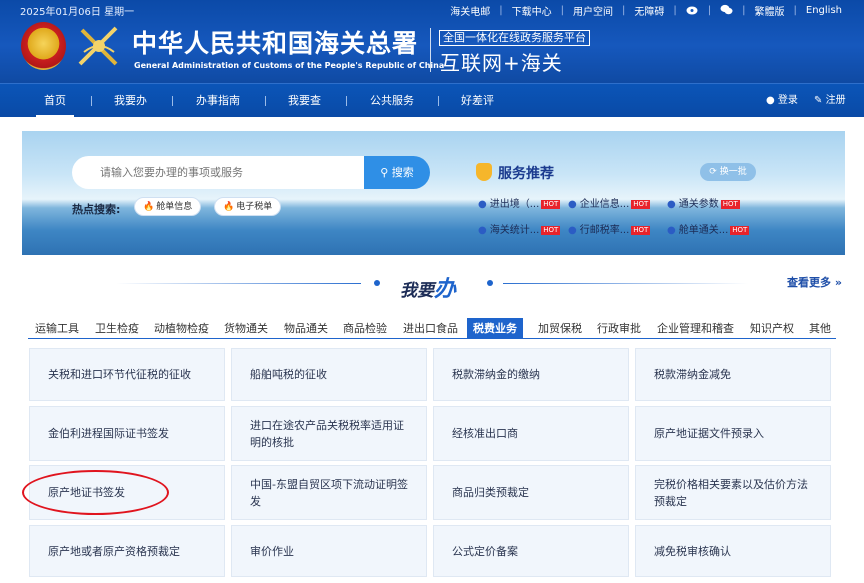 This screenshot has height=583, width=864. I want to click on edit-icon: ✎, so click(818, 100).